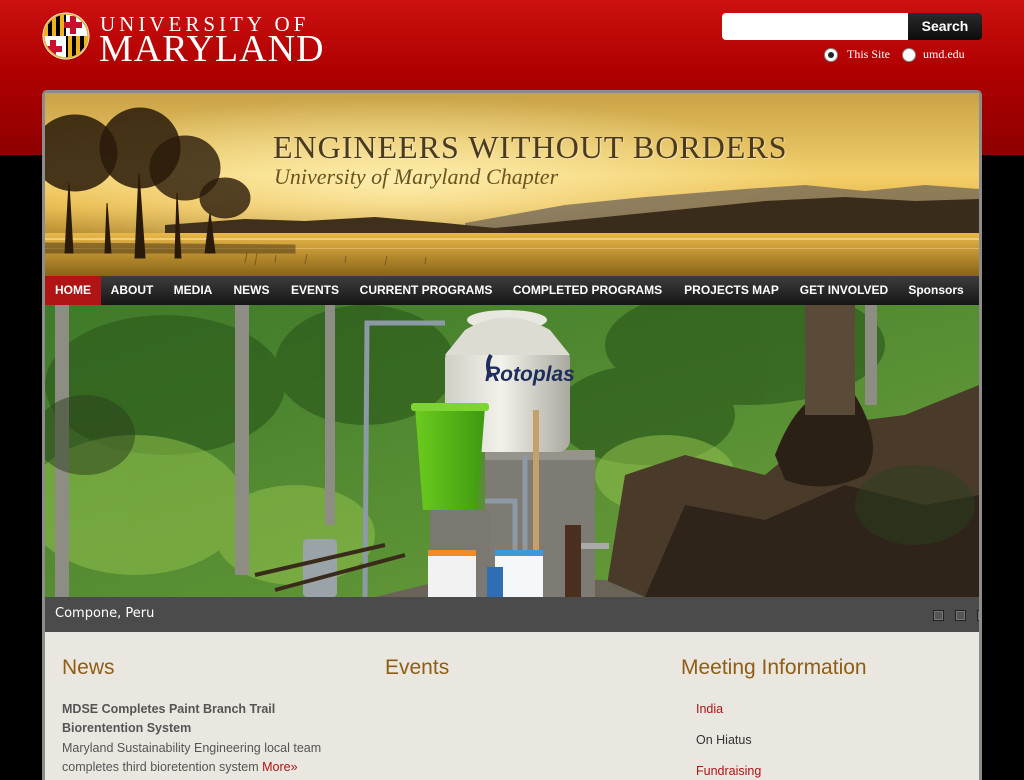 The height and width of the screenshot is (780, 1024). Describe the element at coordinates (852, 43) in the screenshot. I see `search-area: Search This Site umd.edu` at that location.